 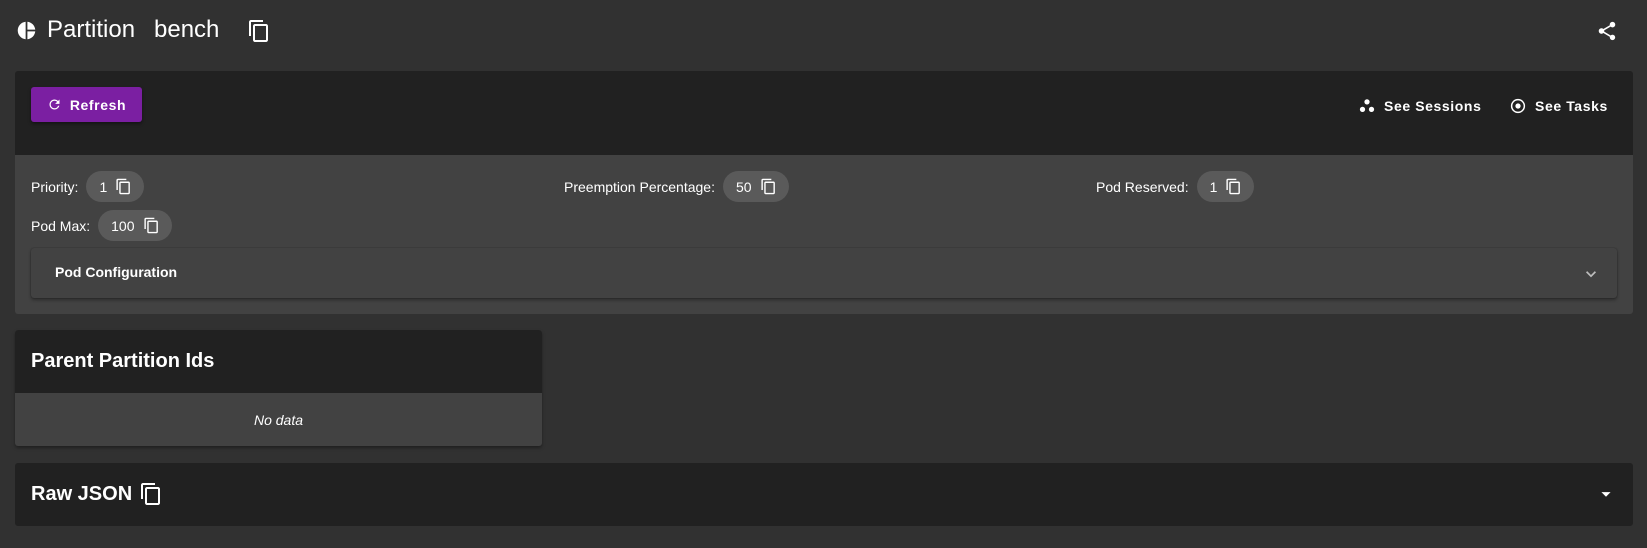 I want to click on chevron-down-icon, so click(x=1591, y=274).